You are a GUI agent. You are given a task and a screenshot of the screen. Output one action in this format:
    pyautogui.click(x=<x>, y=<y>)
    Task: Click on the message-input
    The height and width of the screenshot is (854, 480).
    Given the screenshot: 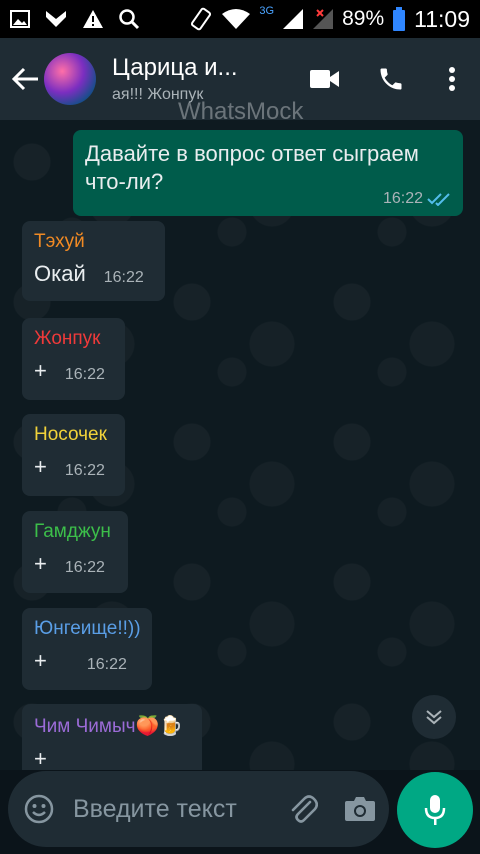 What is the action you would take?
    pyautogui.click(x=172, y=809)
    